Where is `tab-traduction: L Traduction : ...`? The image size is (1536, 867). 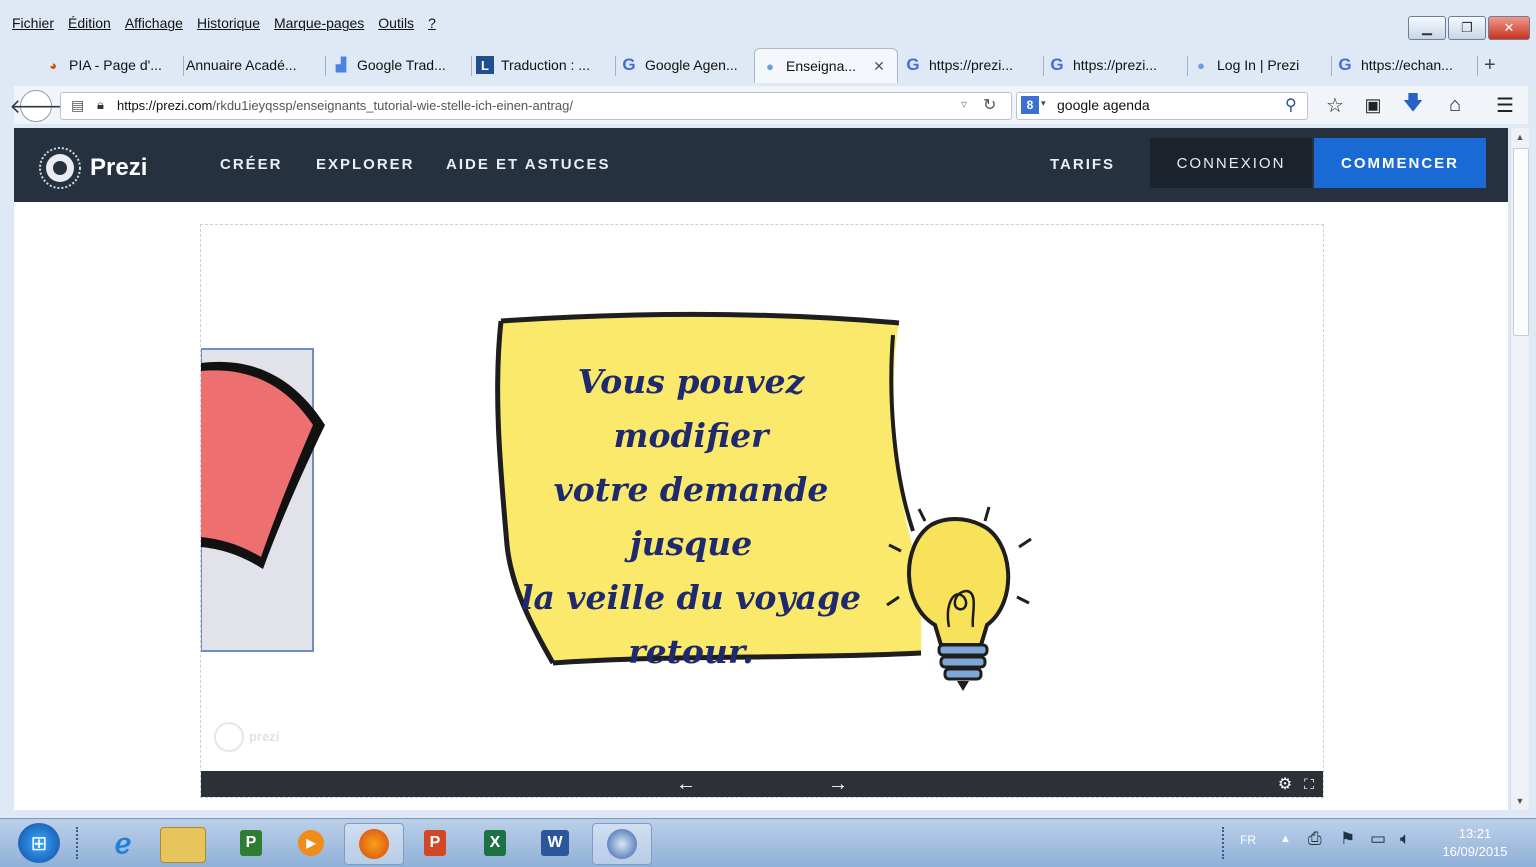 tab-traduction: L Traduction : ... is located at coordinates (543, 65).